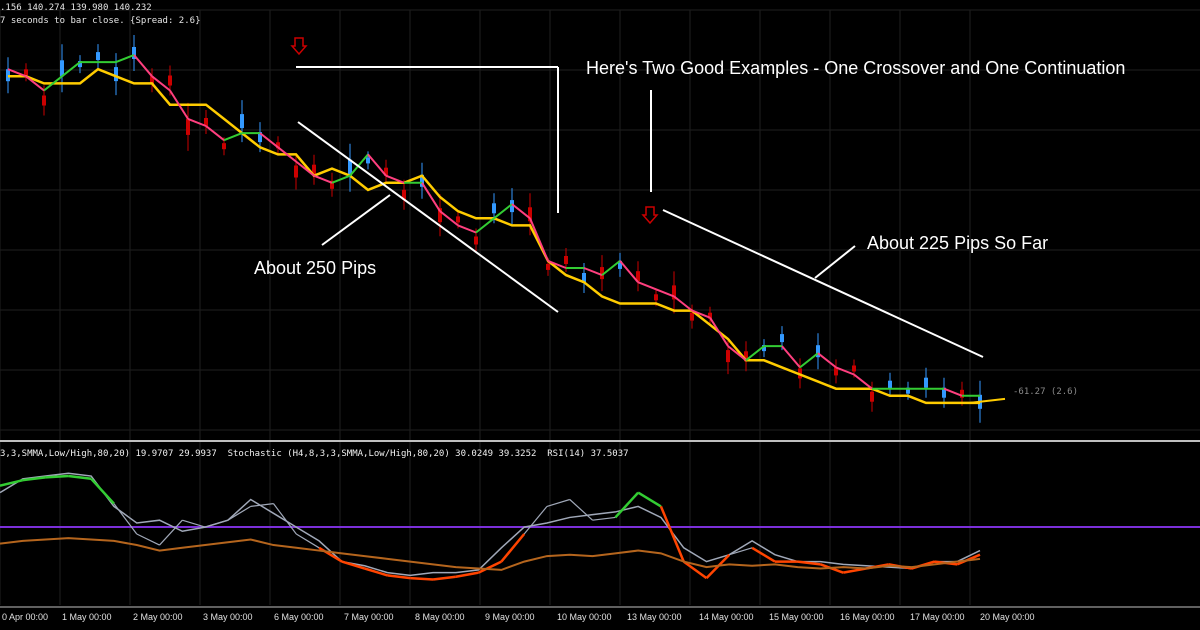 The image size is (1200, 630). Describe the element at coordinates (796, 617) in the screenshot. I see `x-tick-label: 15 May 00:00` at that location.